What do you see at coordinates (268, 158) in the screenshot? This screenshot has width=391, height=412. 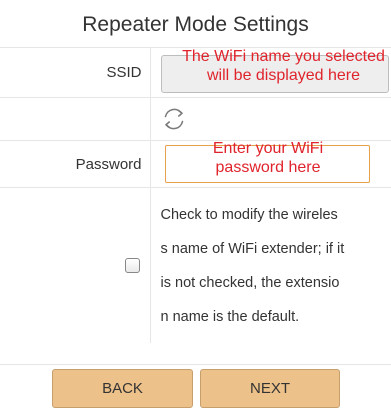 I see `password-hint: Enter your WiFi password here` at bounding box center [268, 158].